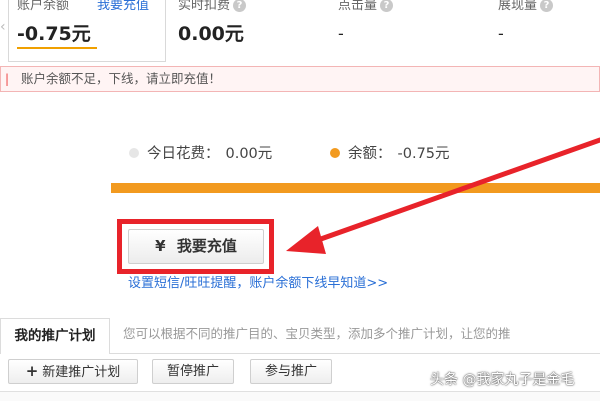  What do you see at coordinates (317, 333) in the screenshot?
I see `tab-description: 您可以根据不同的推广目的、宝贝类型，添加多个推广计划，让您的推` at bounding box center [317, 333].